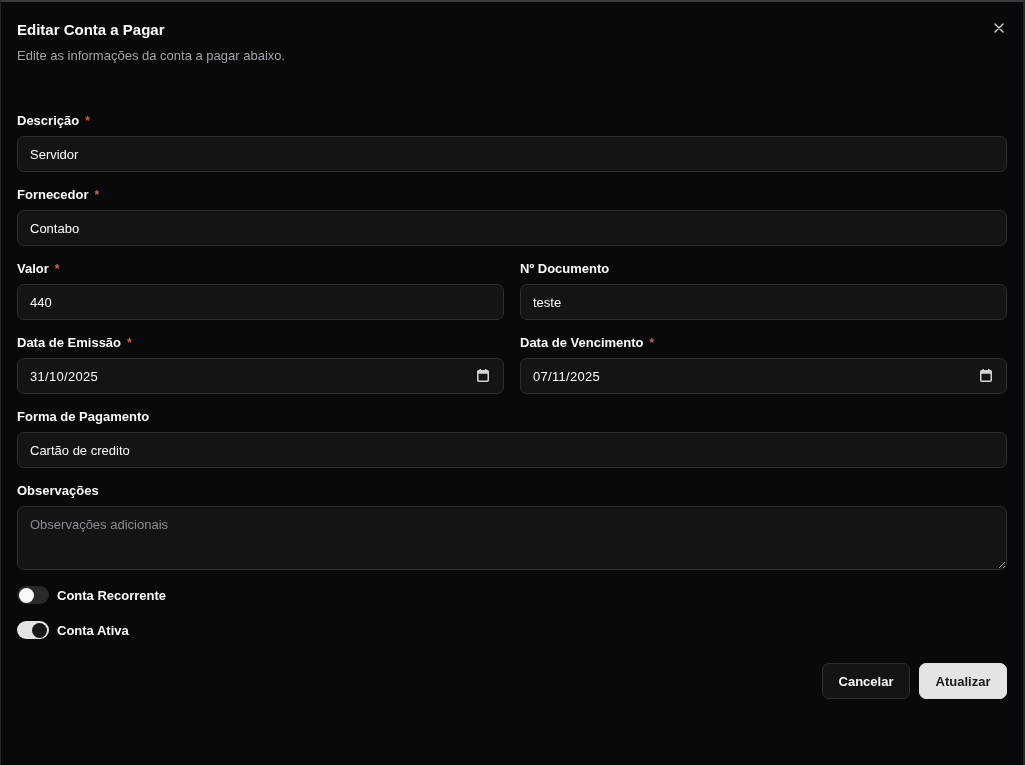 The width and height of the screenshot is (1025, 765). I want to click on field-label: Nº Documento, so click(565, 269).